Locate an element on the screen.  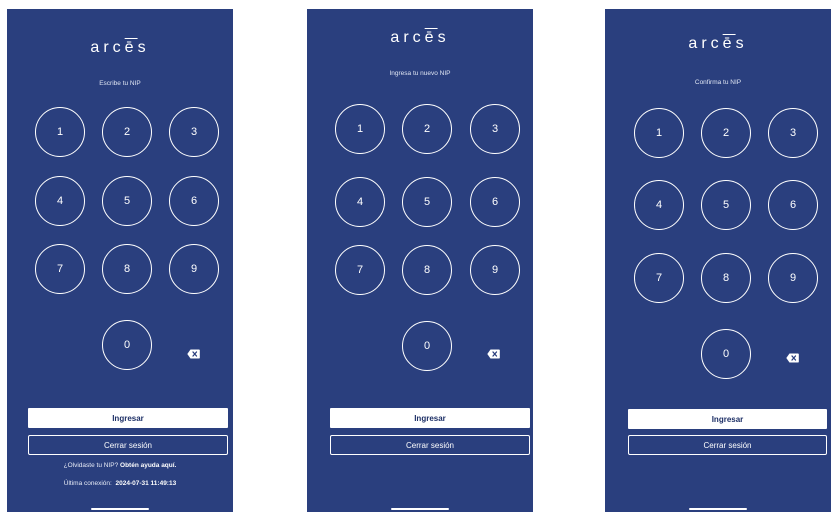
forgot-pin-help: ¿Olvidaste tu NIP? Obtén ayuda aquí. is located at coordinates (120, 465).